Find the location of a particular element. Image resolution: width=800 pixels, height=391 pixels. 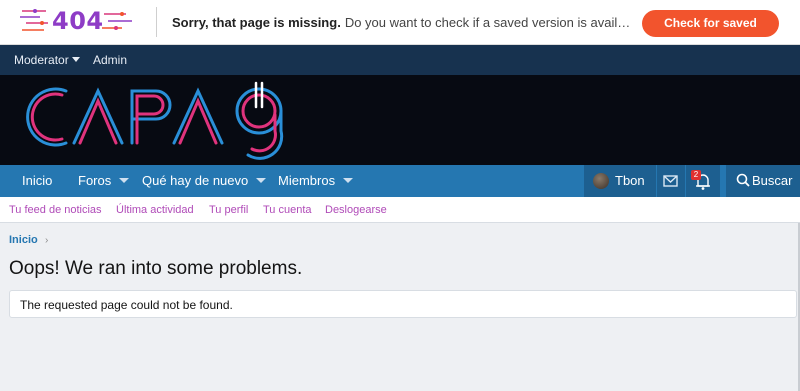

breadcrumb: Inicio is located at coordinates (23, 240).